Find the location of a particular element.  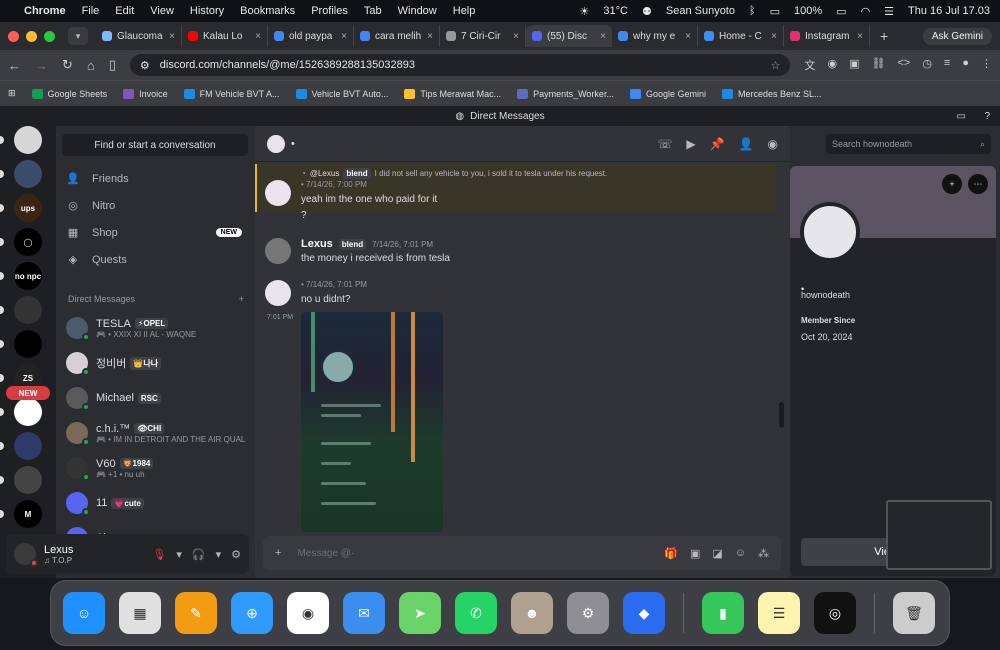

profile-avatar-large is located at coordinates (830, 232).